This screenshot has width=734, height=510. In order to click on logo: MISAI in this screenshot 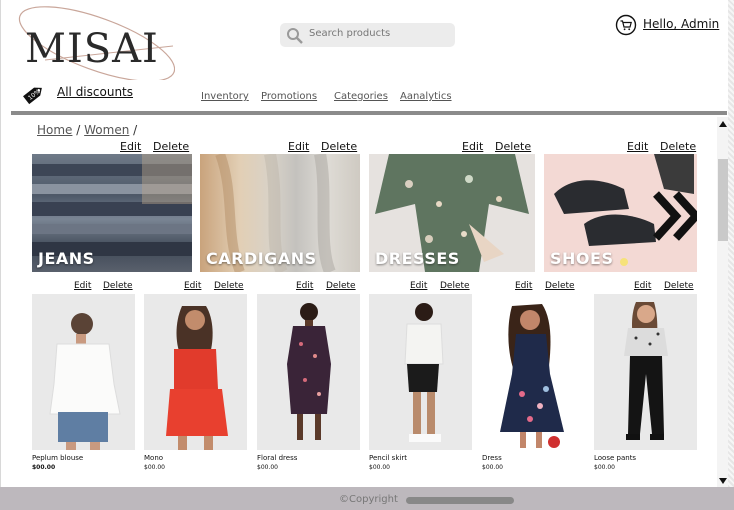, I will do `click(95, 42)`.